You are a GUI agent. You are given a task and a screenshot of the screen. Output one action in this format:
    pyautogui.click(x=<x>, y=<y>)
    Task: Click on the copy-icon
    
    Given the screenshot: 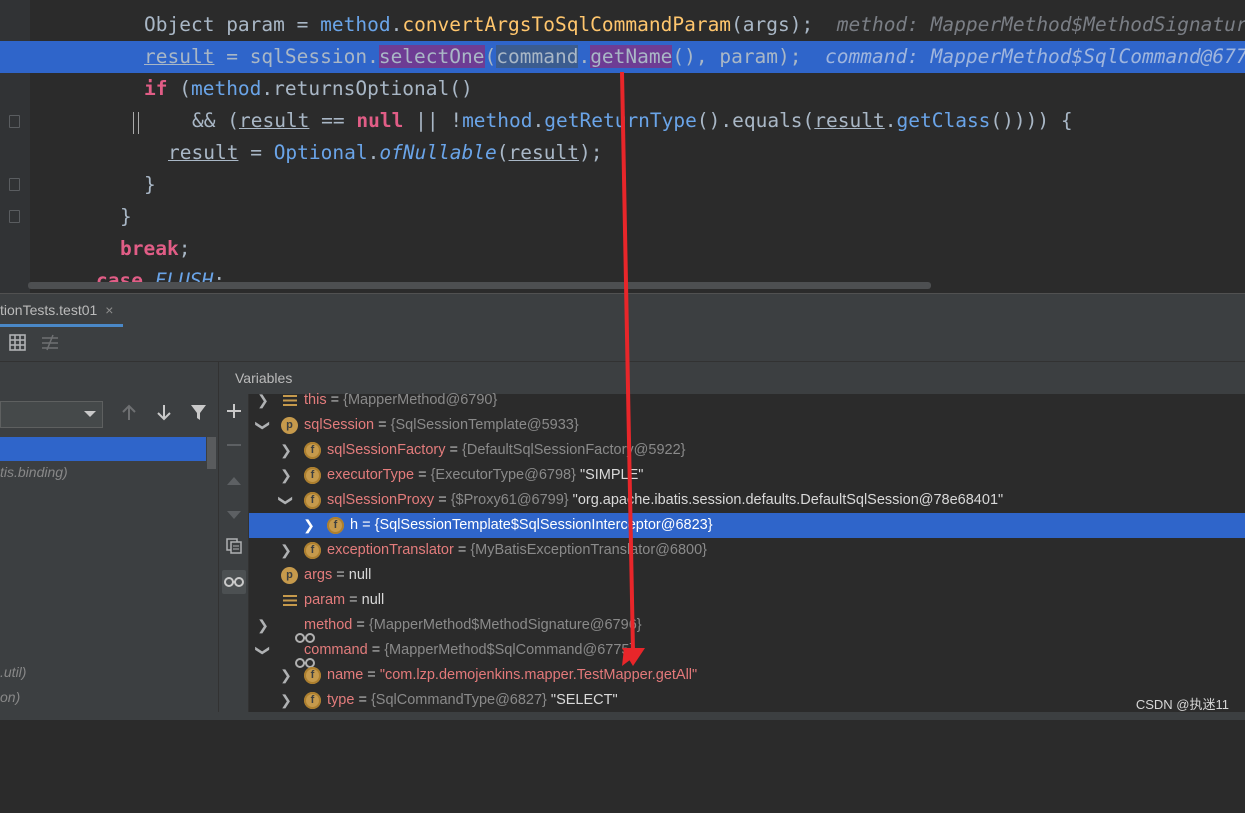 What is the action you would take?
    pyautogui.click(x=234, y=548)
    